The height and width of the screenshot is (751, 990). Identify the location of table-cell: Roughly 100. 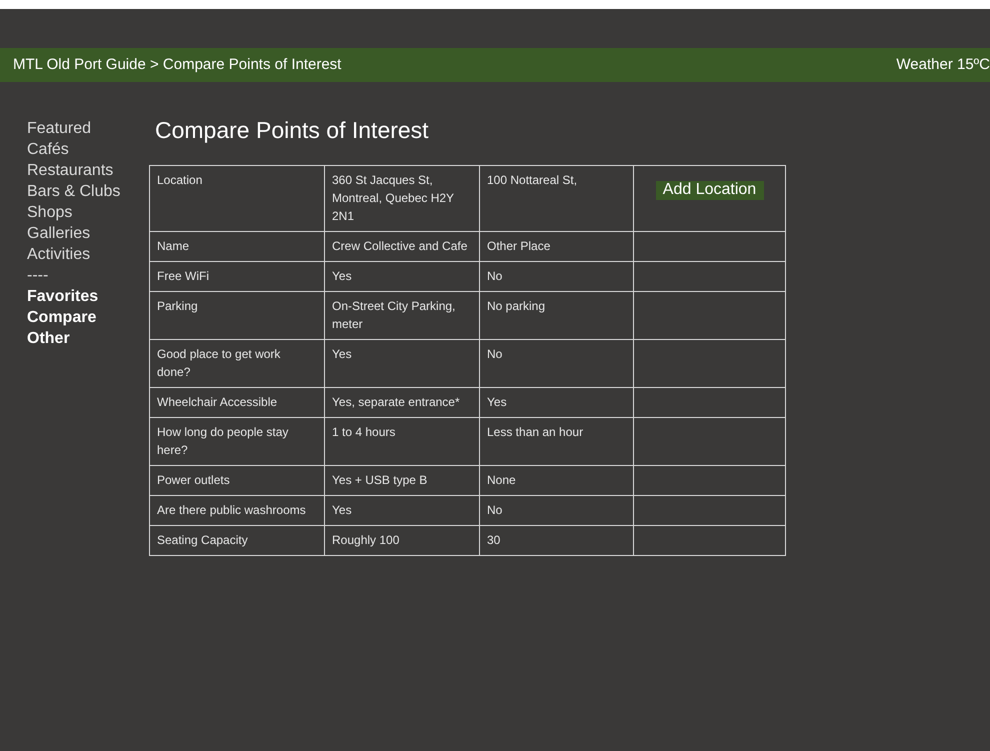
(402, 541).